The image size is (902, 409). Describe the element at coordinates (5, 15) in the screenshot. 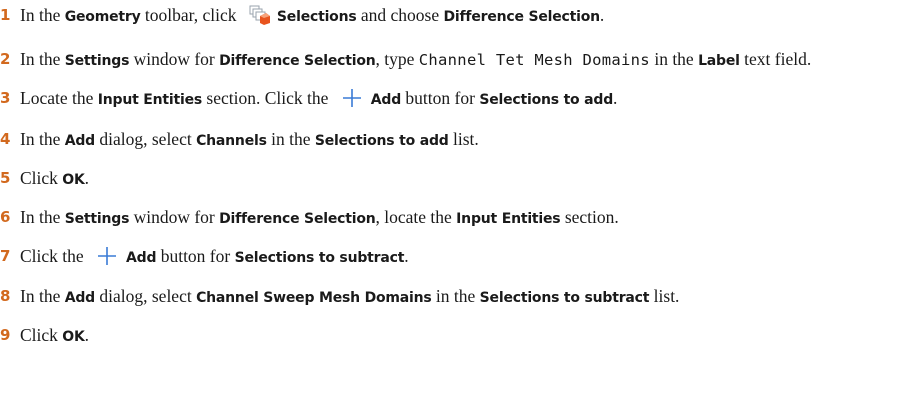

I see `step-number: 1` at that location.